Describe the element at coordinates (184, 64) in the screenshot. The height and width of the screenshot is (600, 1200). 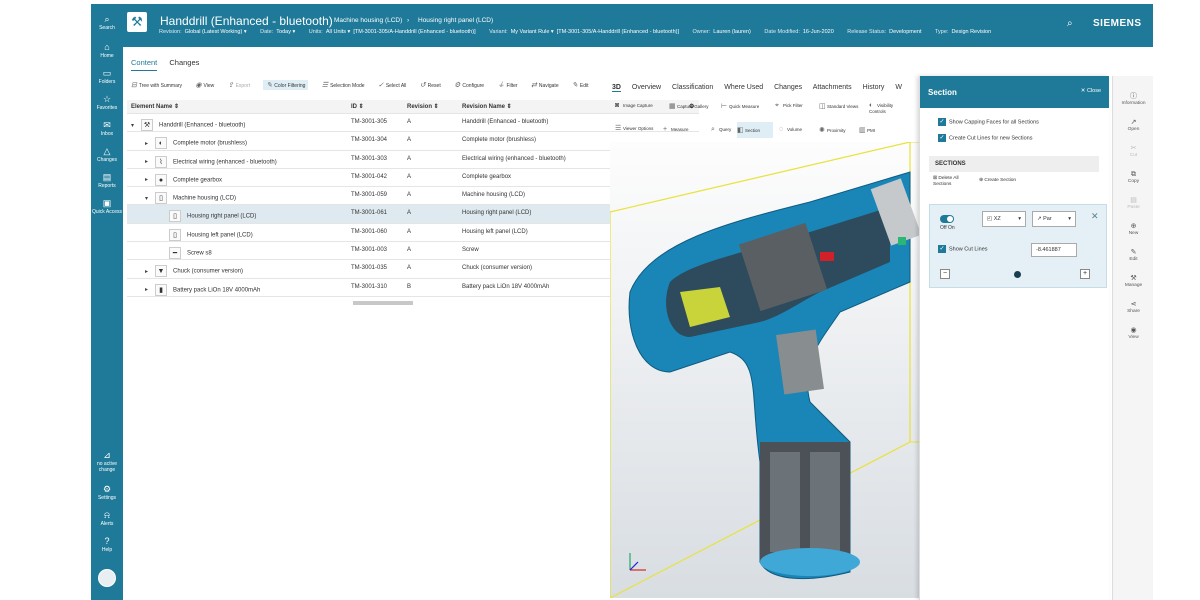
I see `tab-changes: Changes` at that location.